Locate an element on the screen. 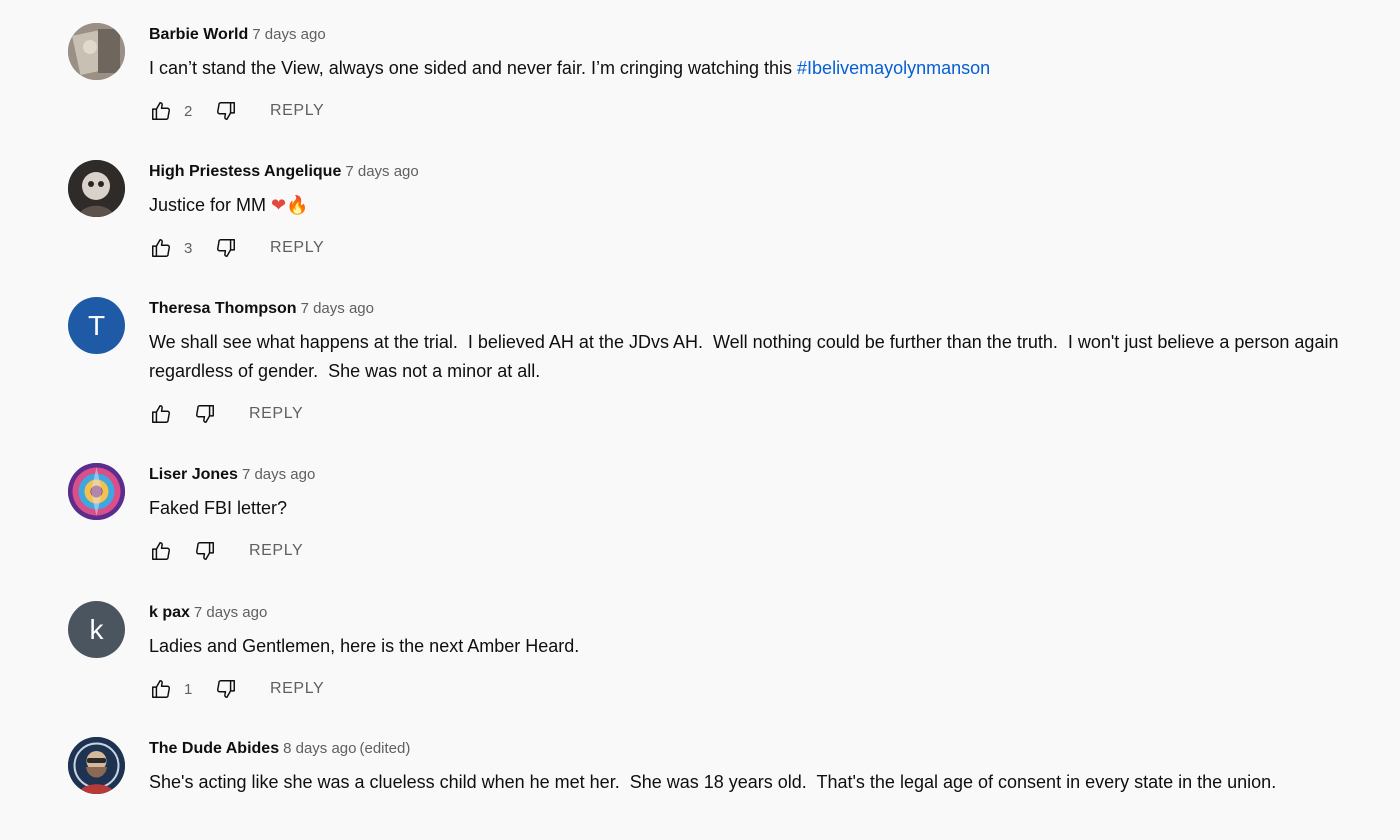  comment-header: Liser Jones 7 days ago is located at coordinates (754, 475).